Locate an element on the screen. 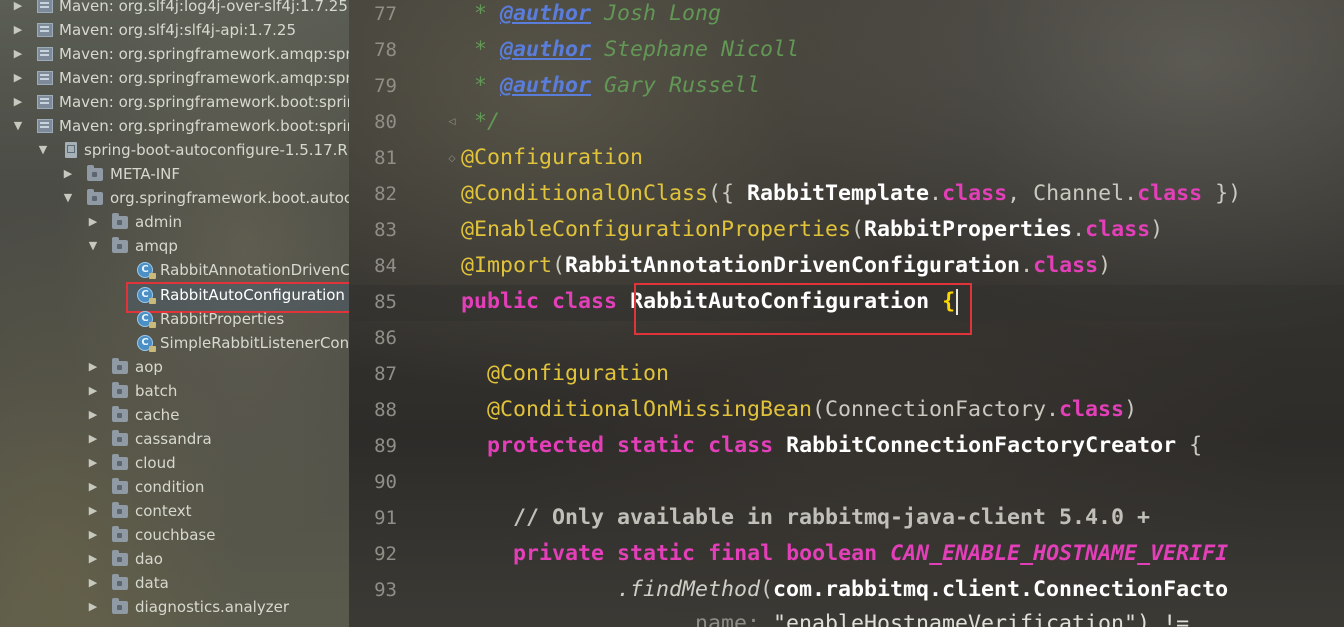 This screenshot has width=1344, height=627. tree-item-package: ▶ cloud is located at coordinates (174, 463).